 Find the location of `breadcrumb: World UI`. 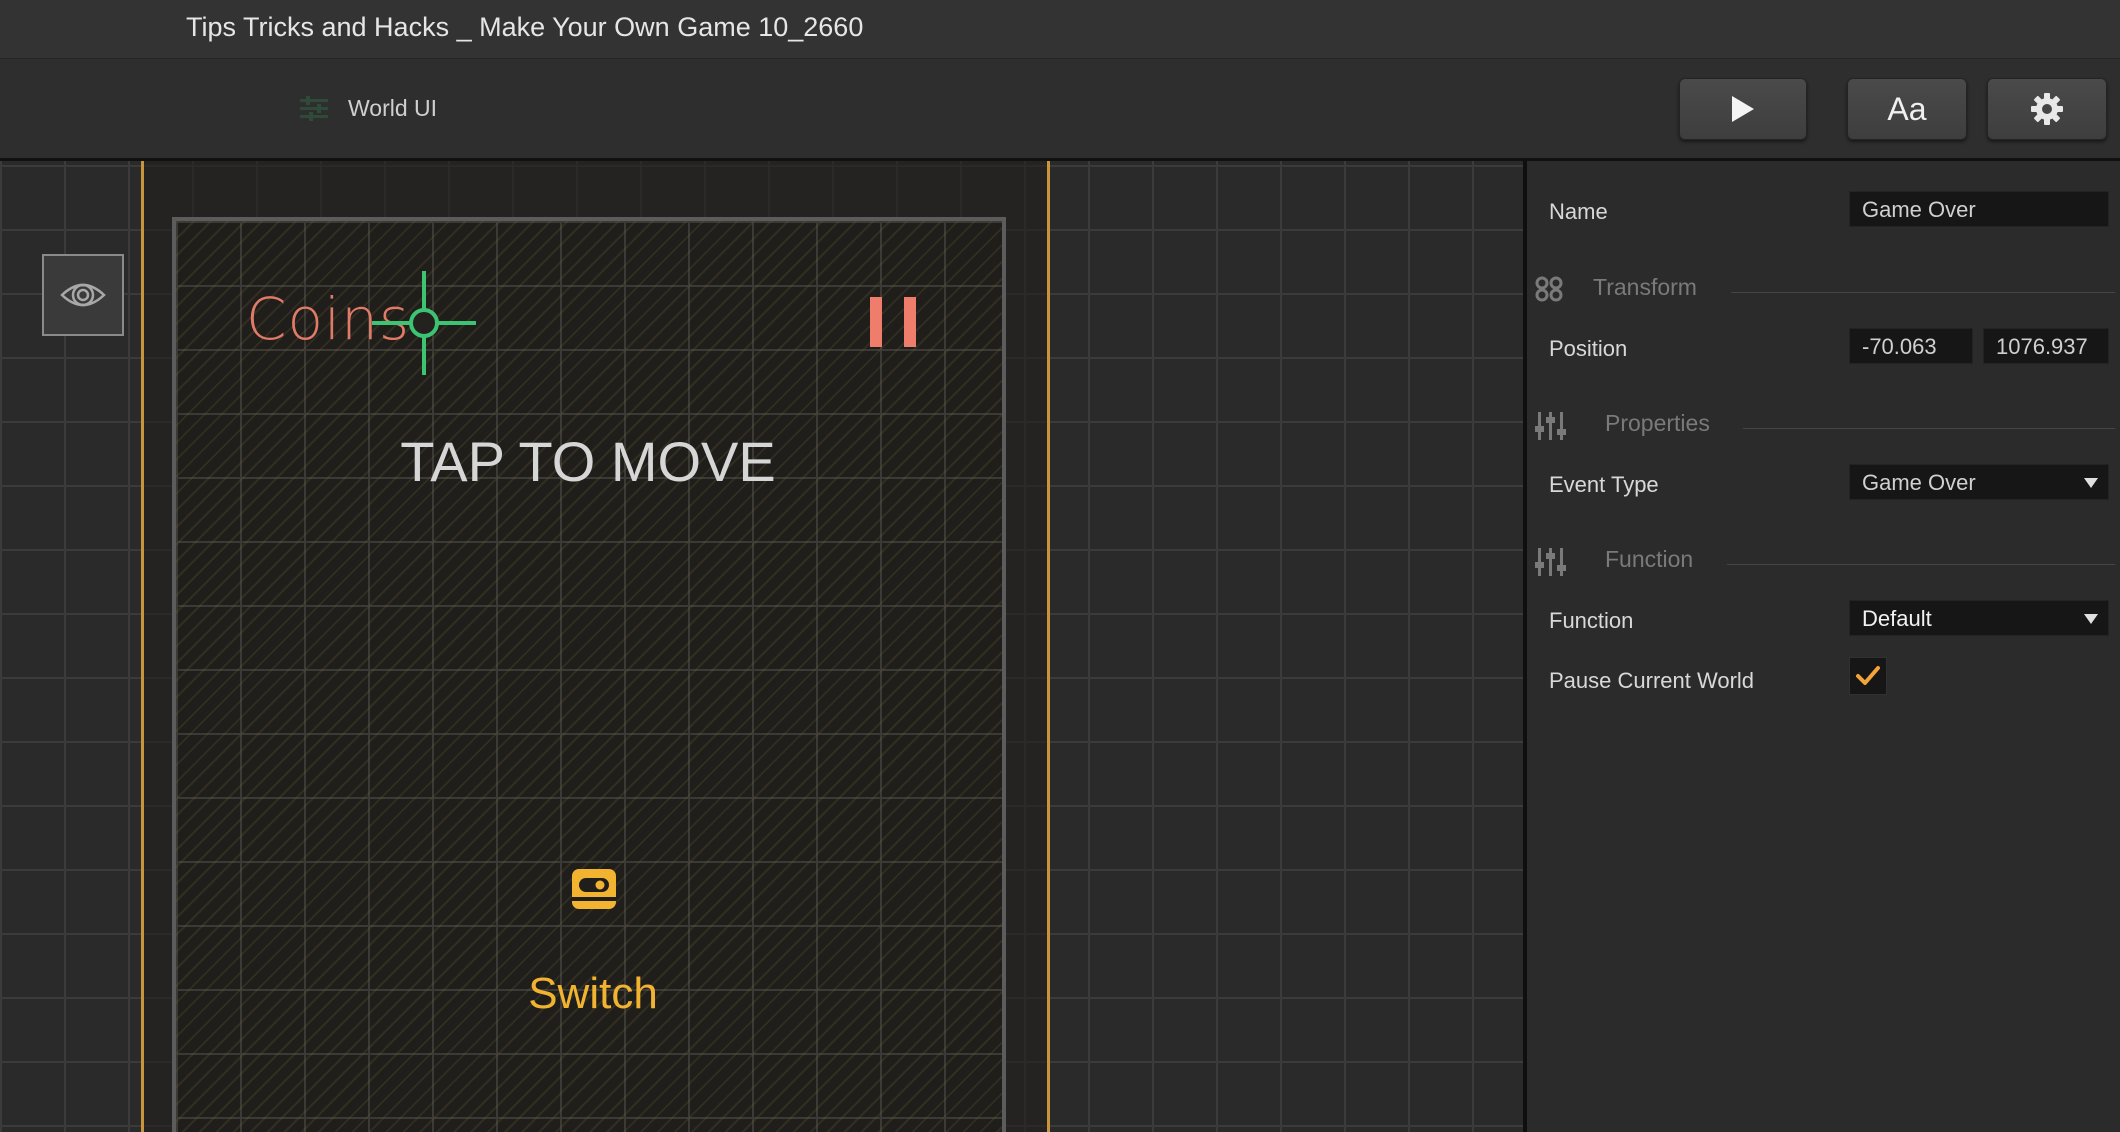

breadcrumb: World UI is located at coordinates (368, 108).